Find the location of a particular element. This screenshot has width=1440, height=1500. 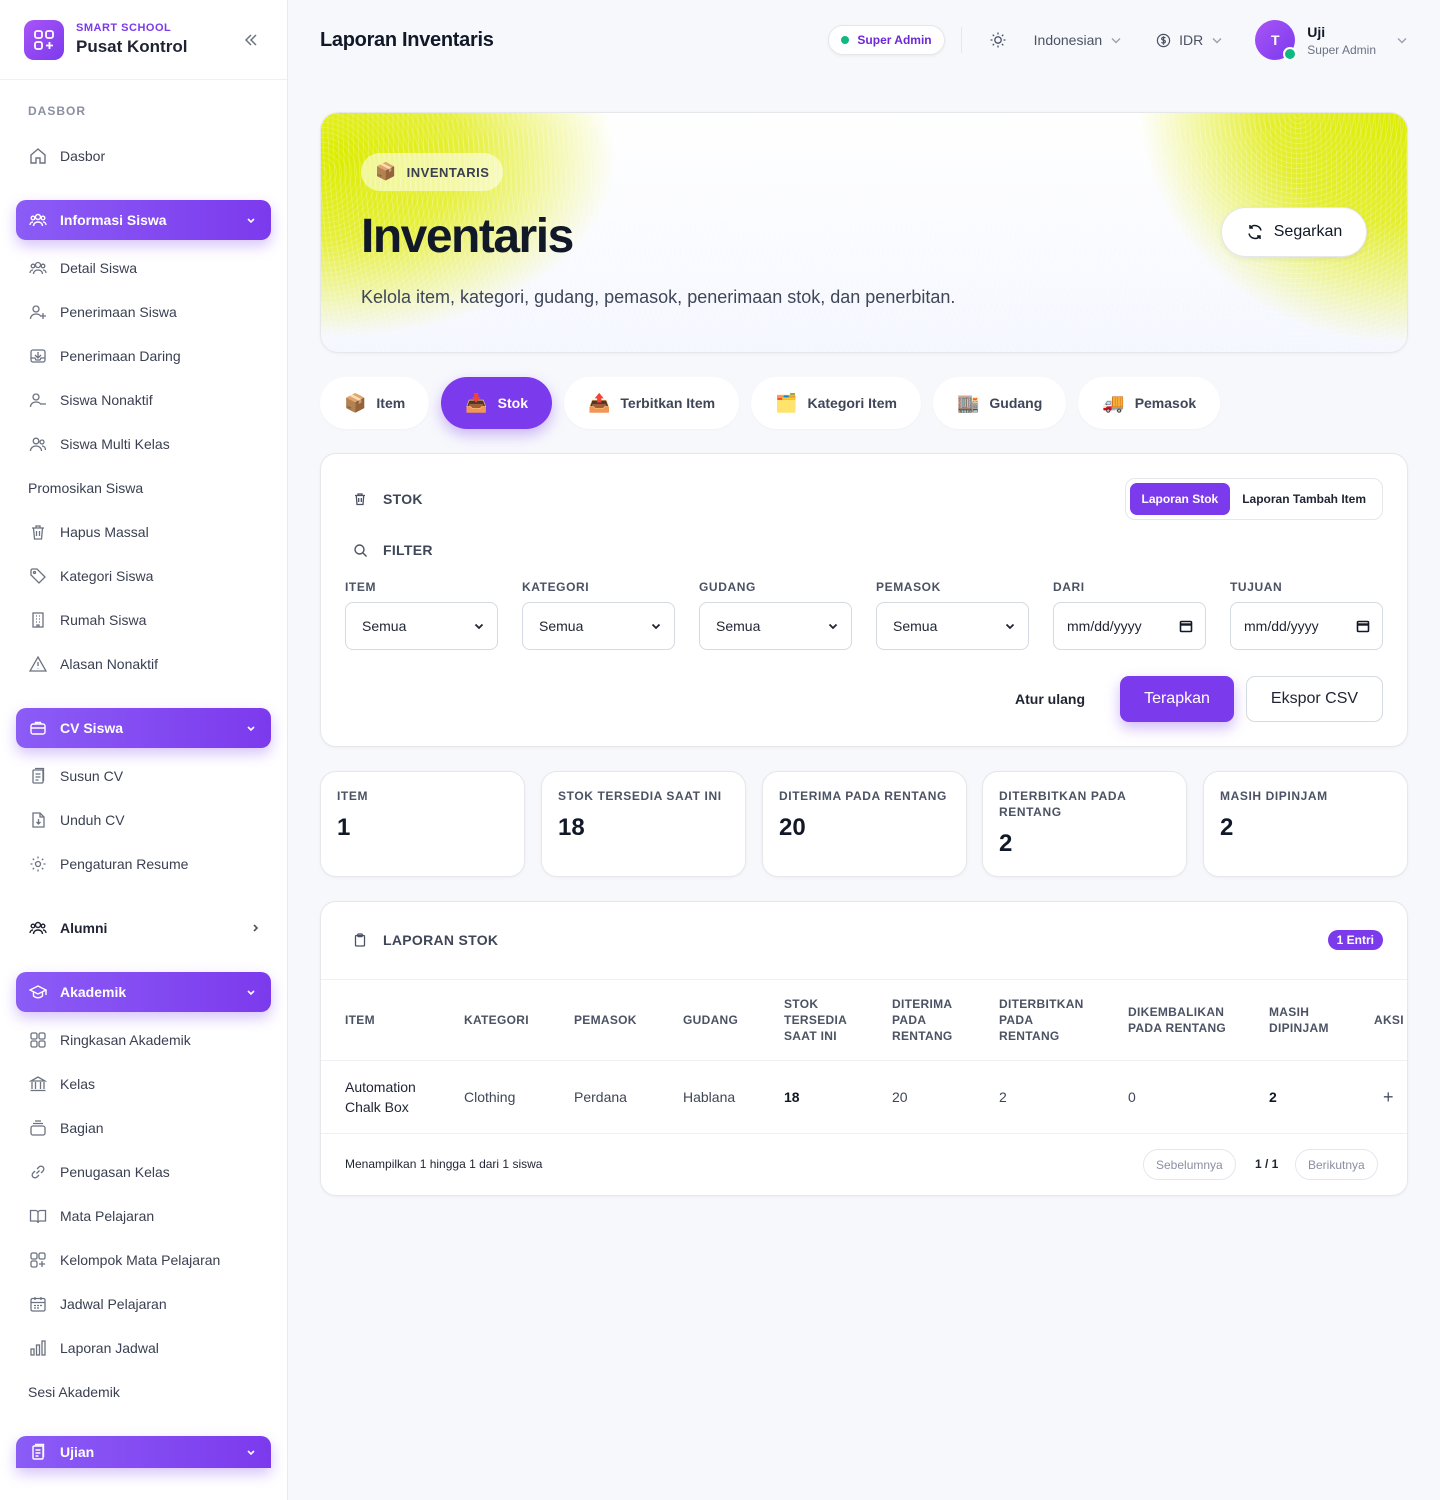

sidebar-item-subject-group: Kelompok Mata Pelajaran is located at coordinates (124, 1260).